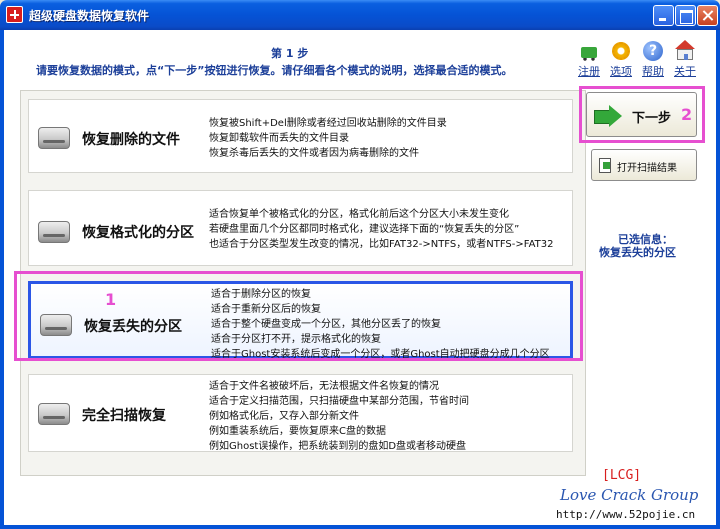 This screenshot has width=720, height=529. I want to click on close-button, so click(707, 15).